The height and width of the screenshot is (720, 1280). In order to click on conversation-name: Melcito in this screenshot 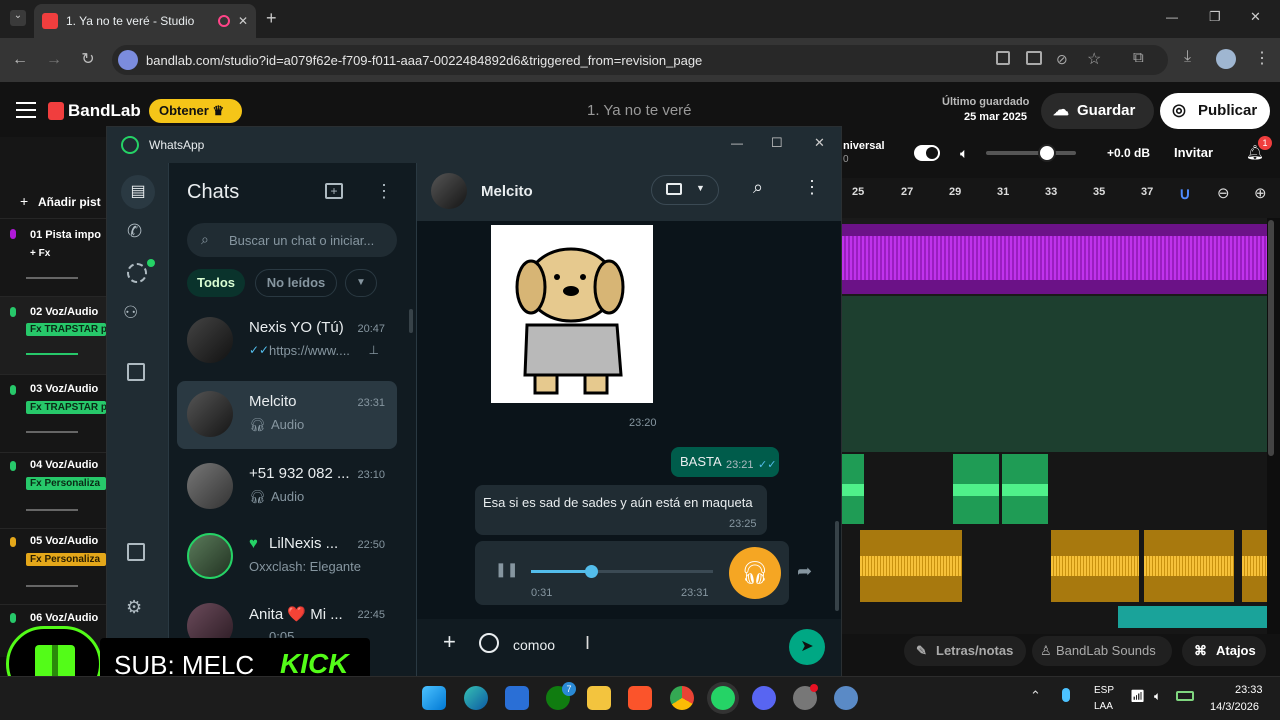, I will do `click(507, 191)`.